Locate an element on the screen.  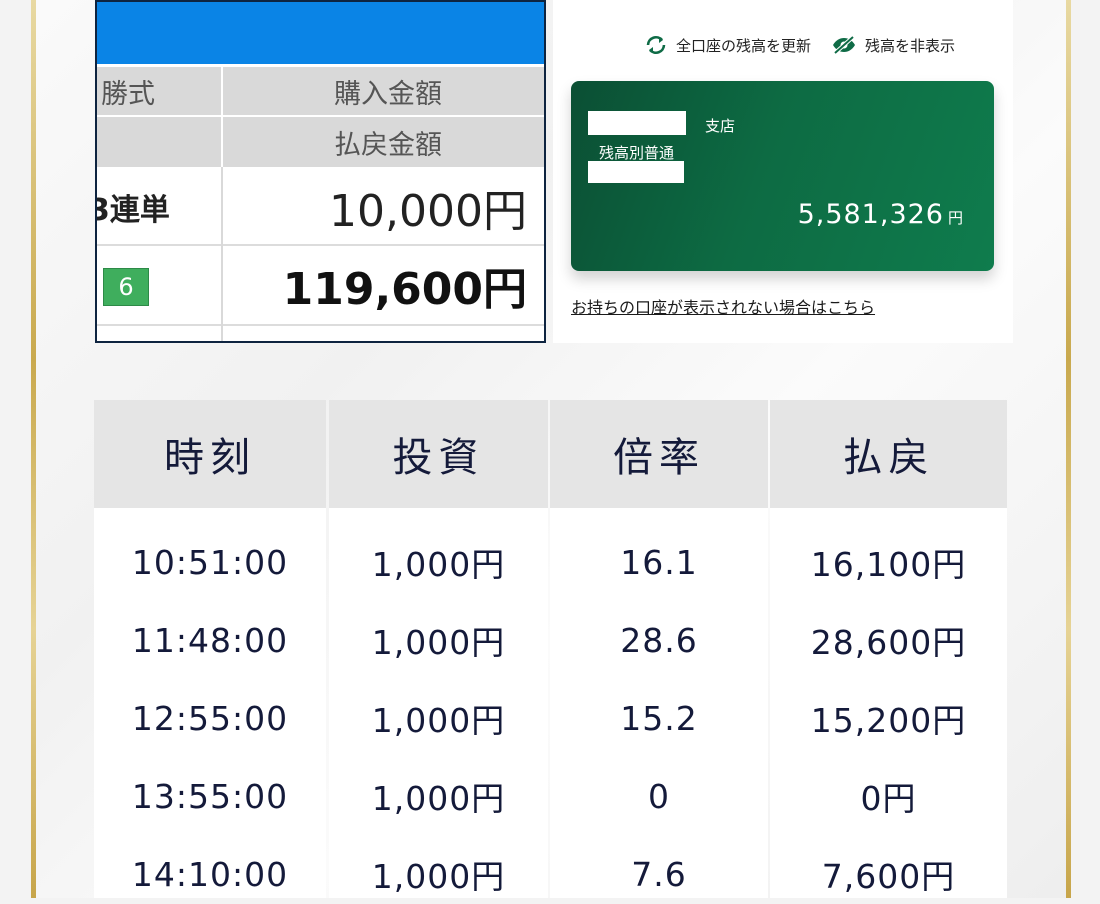
hide-balance-label: 残高を非表示 is located at coordinates (910, 45).